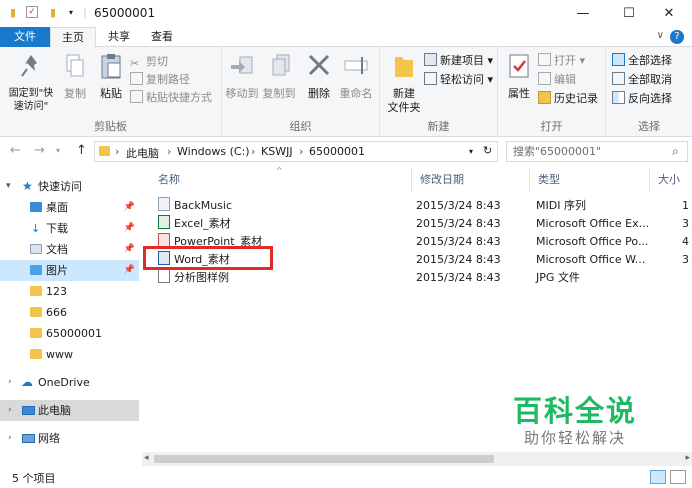  What do you see at coordinates (677, 37) in the screenshot?
I see `help-icon: ?` at bounding box center [677, 37].